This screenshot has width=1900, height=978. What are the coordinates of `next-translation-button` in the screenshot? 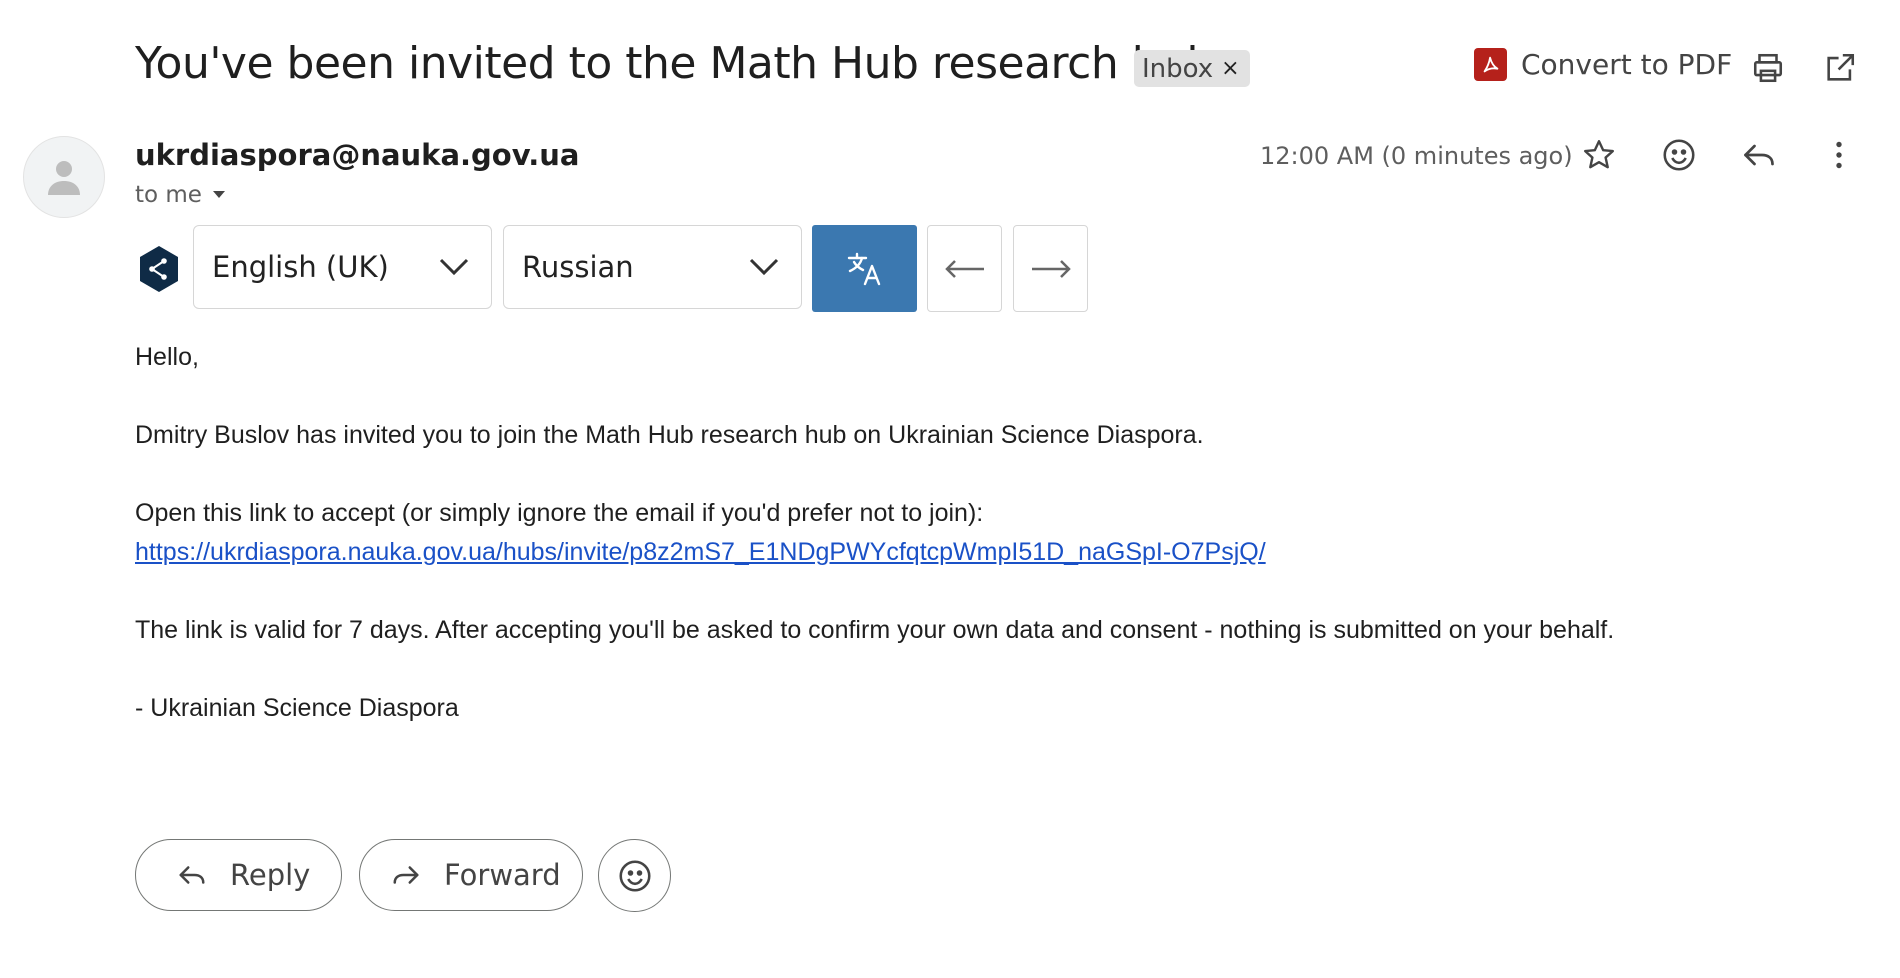 It's located at (1050, 268).